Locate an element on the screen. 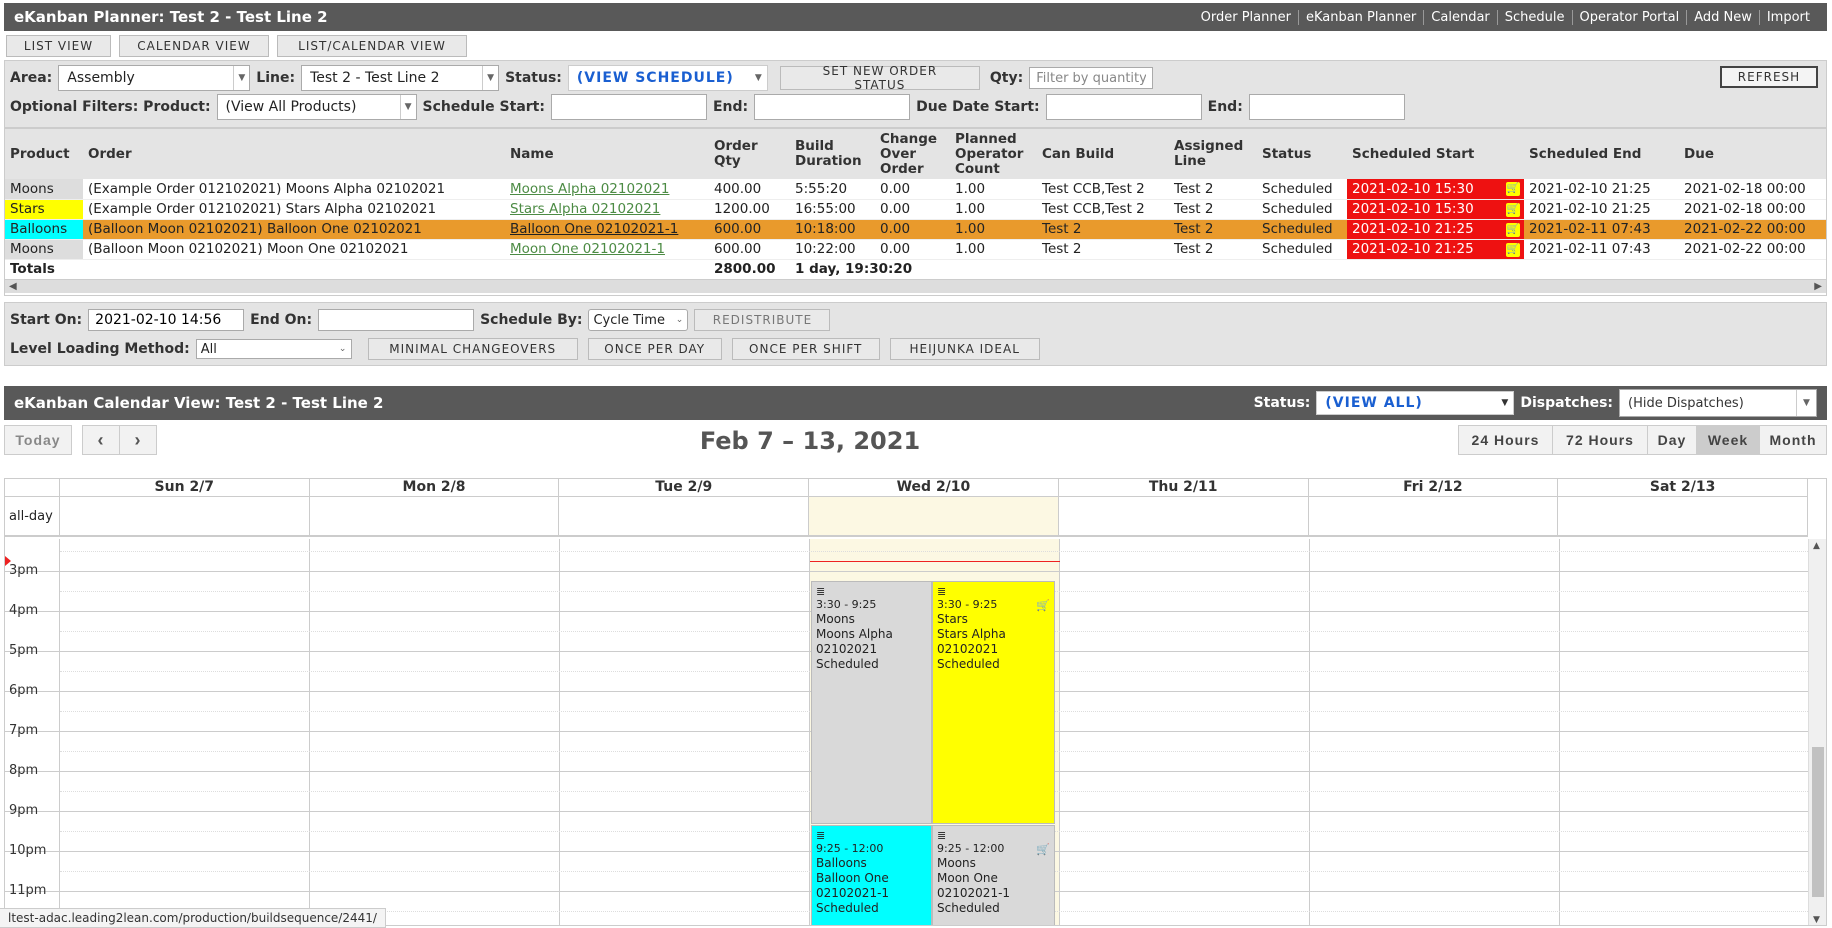 The image size is (1832, 928). name-cell: Moons Alpha 02102021 is located at coordinates (607, 189).